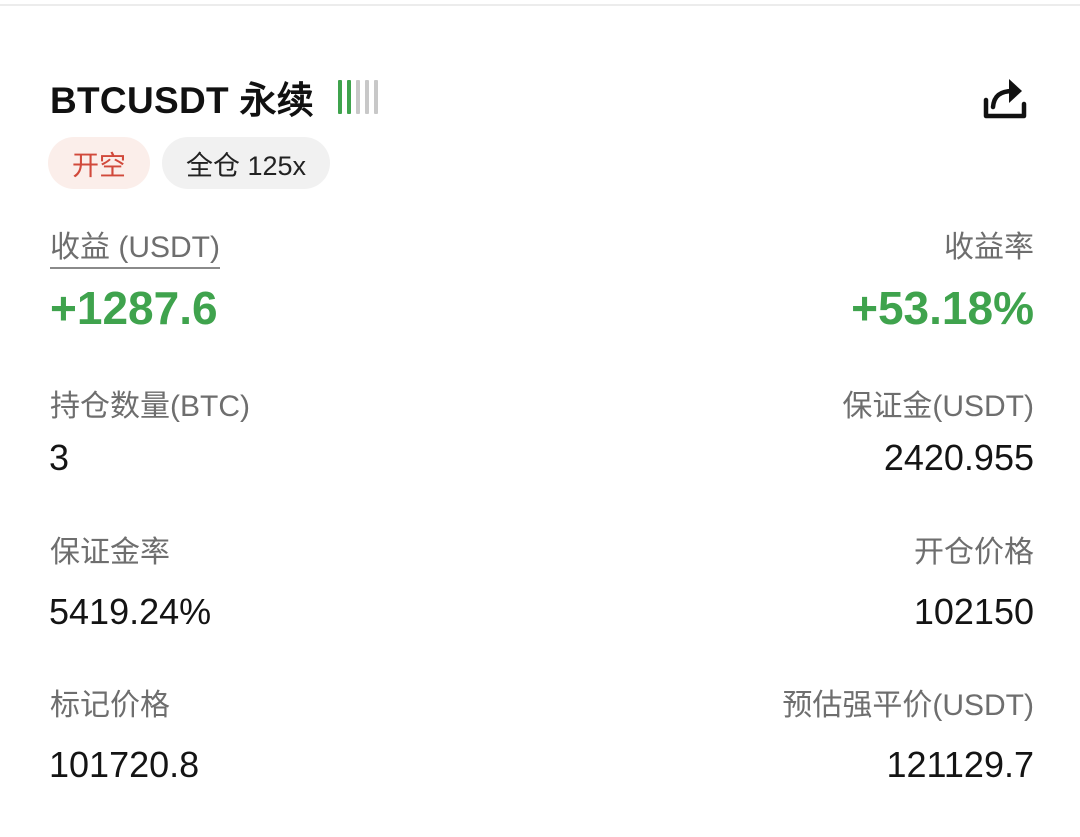  I want to click on liquidity-bars-icon, so click(358, 97).